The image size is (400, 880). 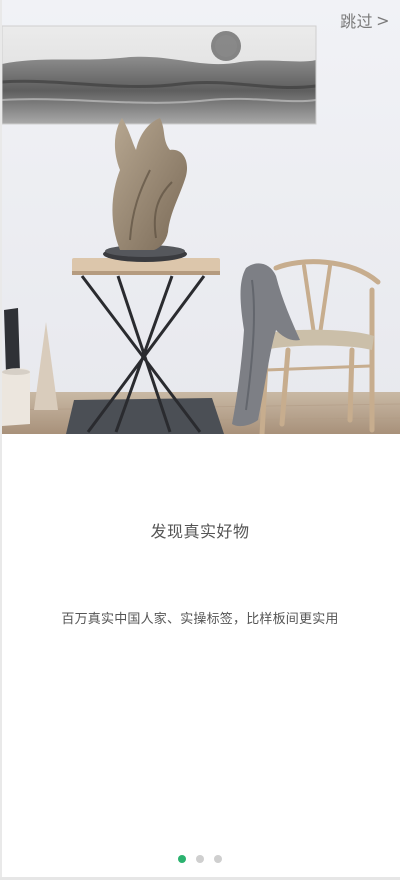 I want to click on page-indicator, so click(x=200, y=859).